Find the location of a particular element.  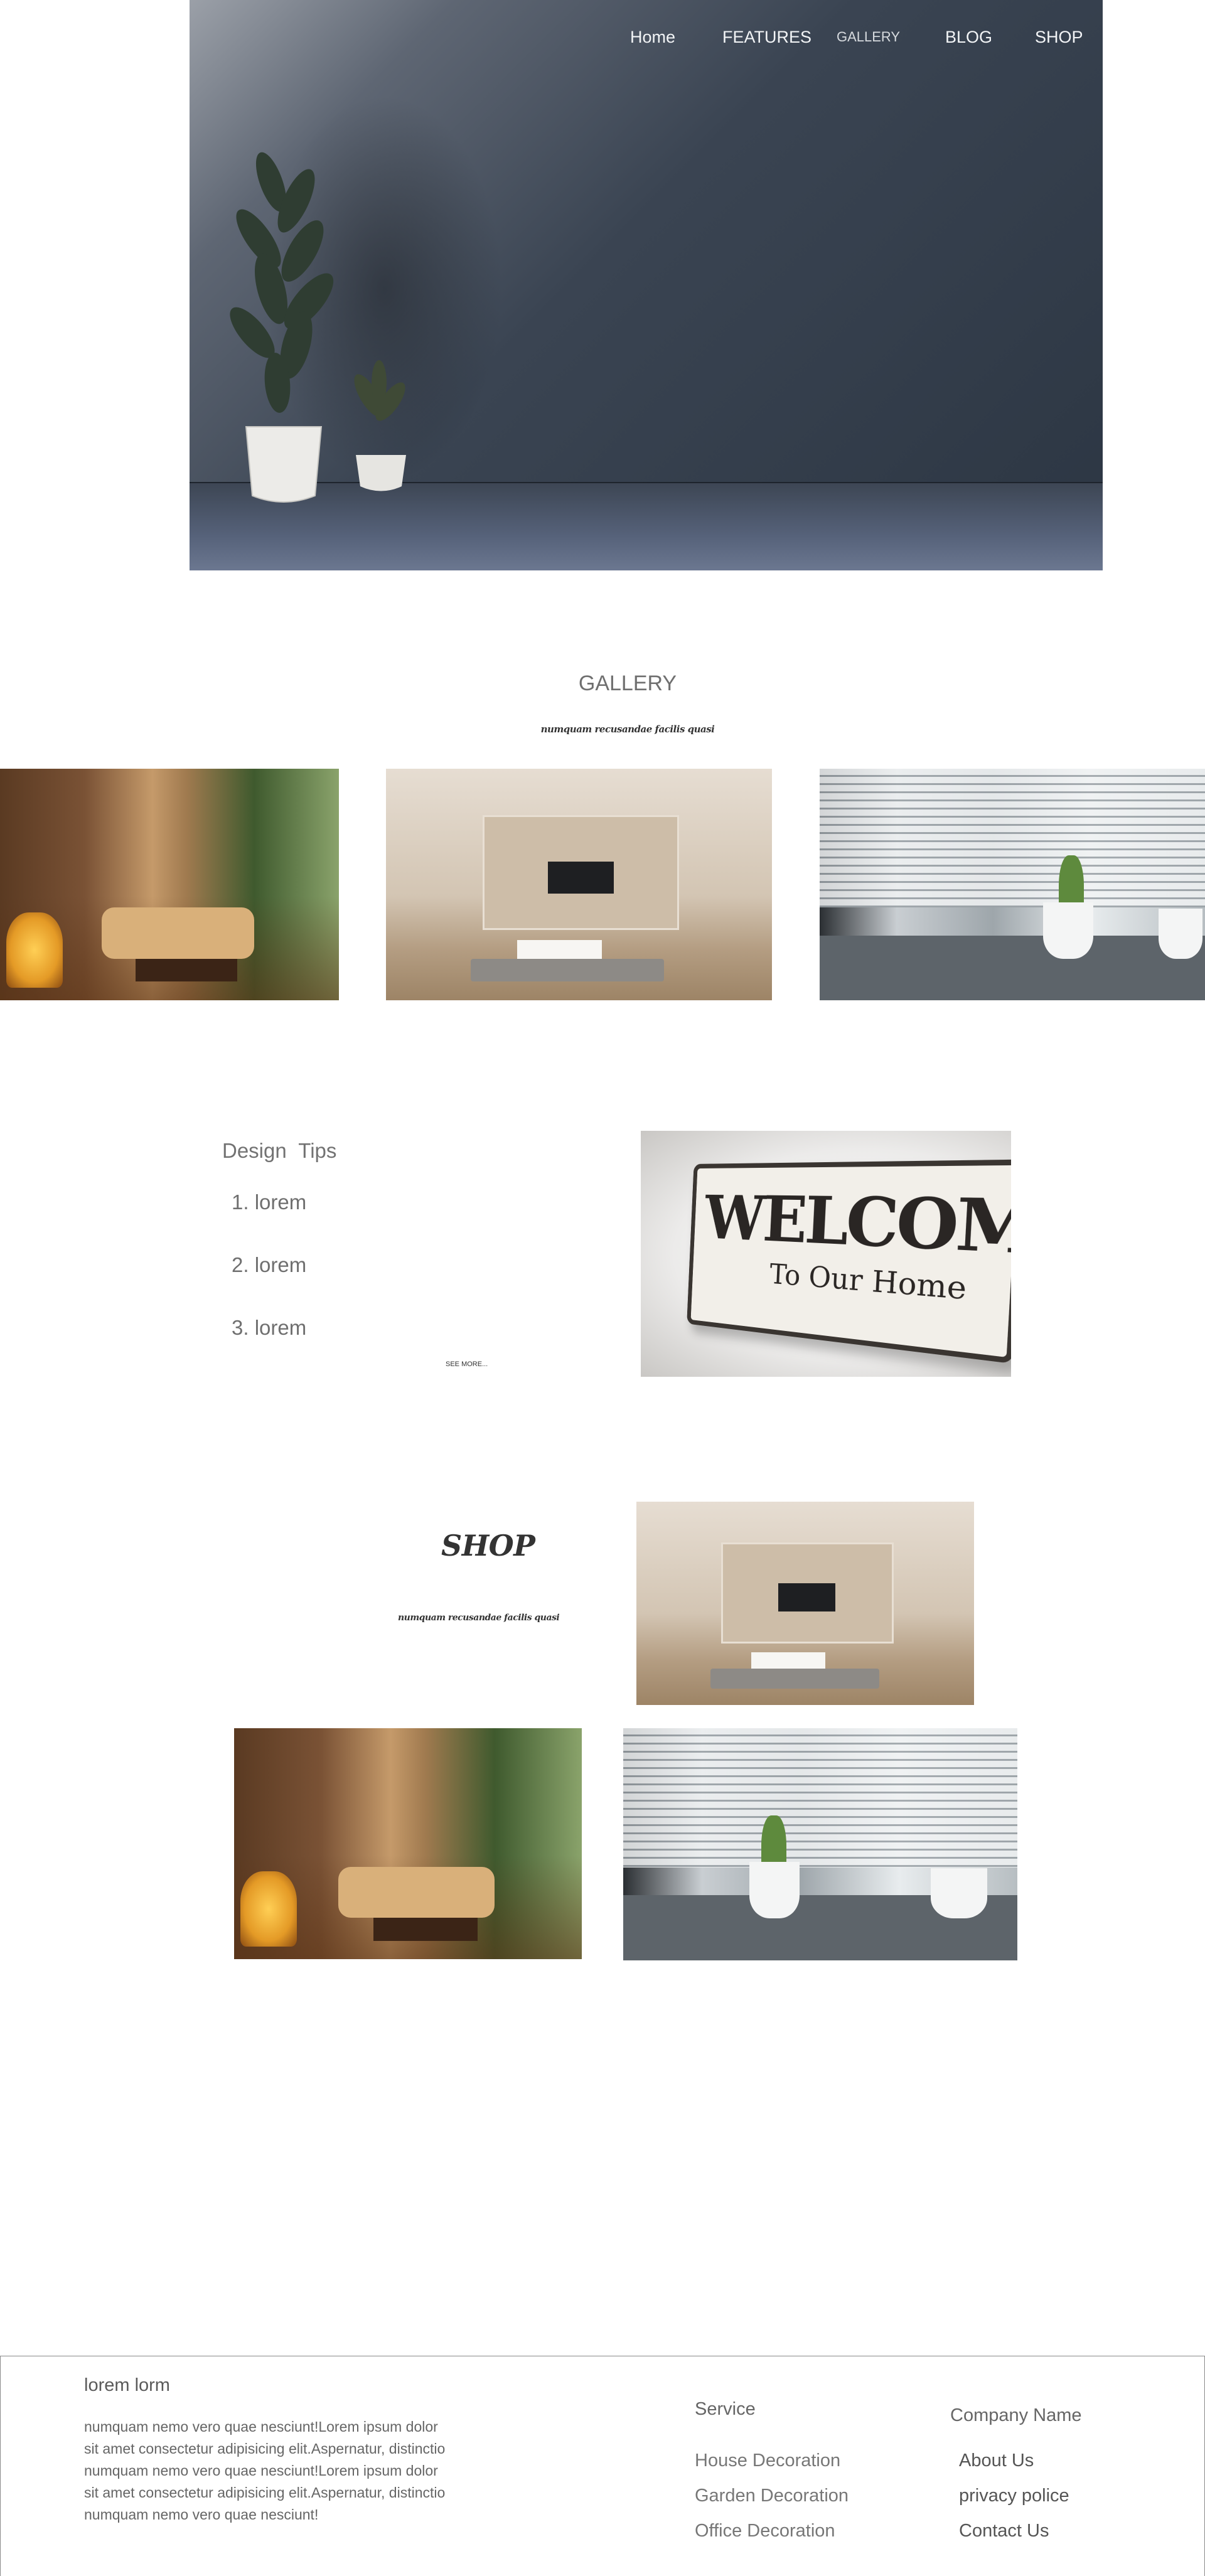

shop-image-living-room is located at coordinates (805, 1603).